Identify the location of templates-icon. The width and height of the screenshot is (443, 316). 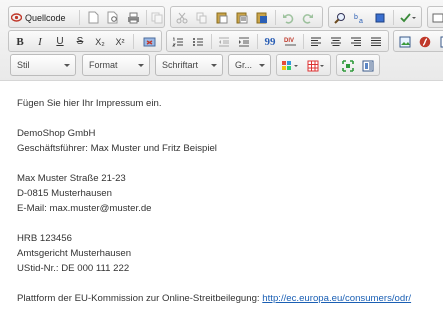
(157, 17).